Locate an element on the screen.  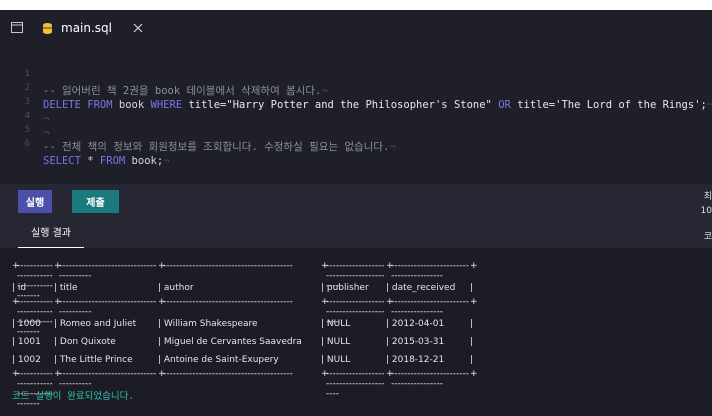
table-cell: | 2015-03-31 is located at coordinates (415, 342).